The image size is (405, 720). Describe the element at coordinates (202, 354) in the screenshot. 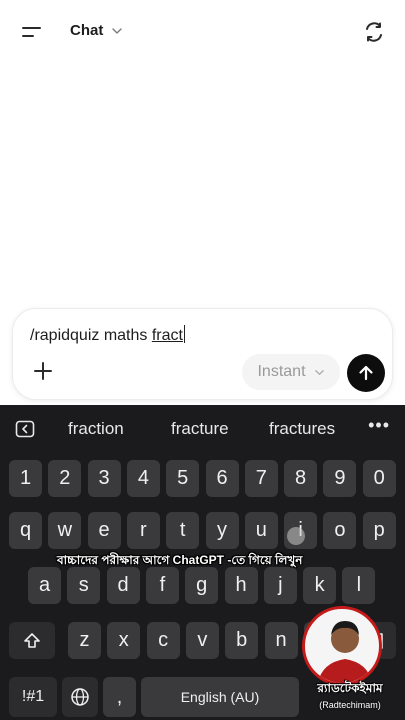

I see `message-composer: /rapidquiz maths fract Instant` at that location.